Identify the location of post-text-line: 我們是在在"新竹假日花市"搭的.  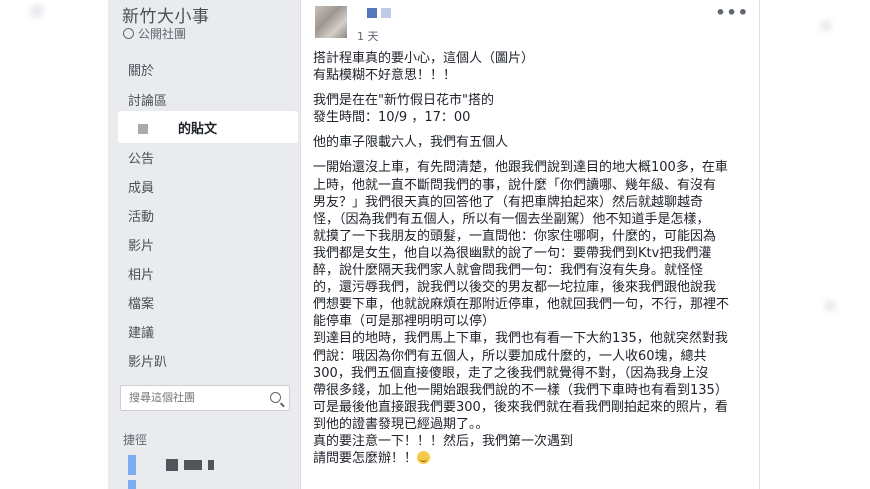
(403, 101).